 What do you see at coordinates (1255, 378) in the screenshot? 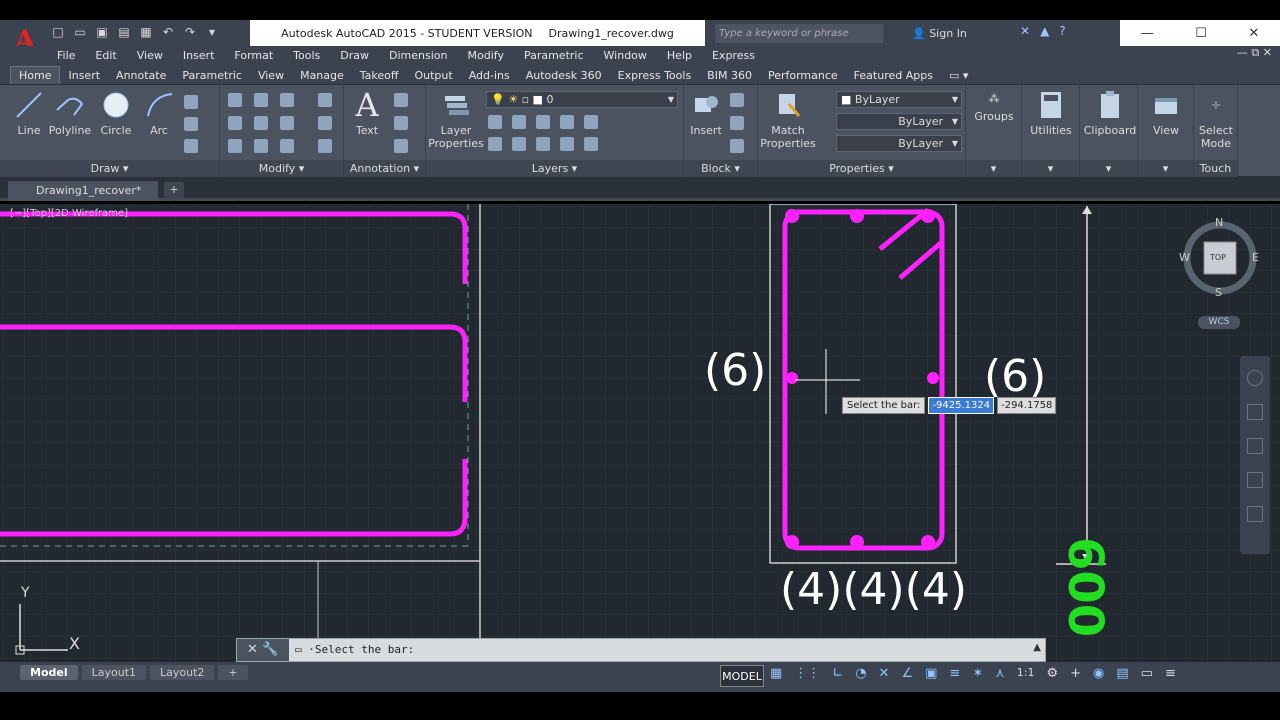
I see `steering-wheel-icon` at bounding box center [1255, 378].